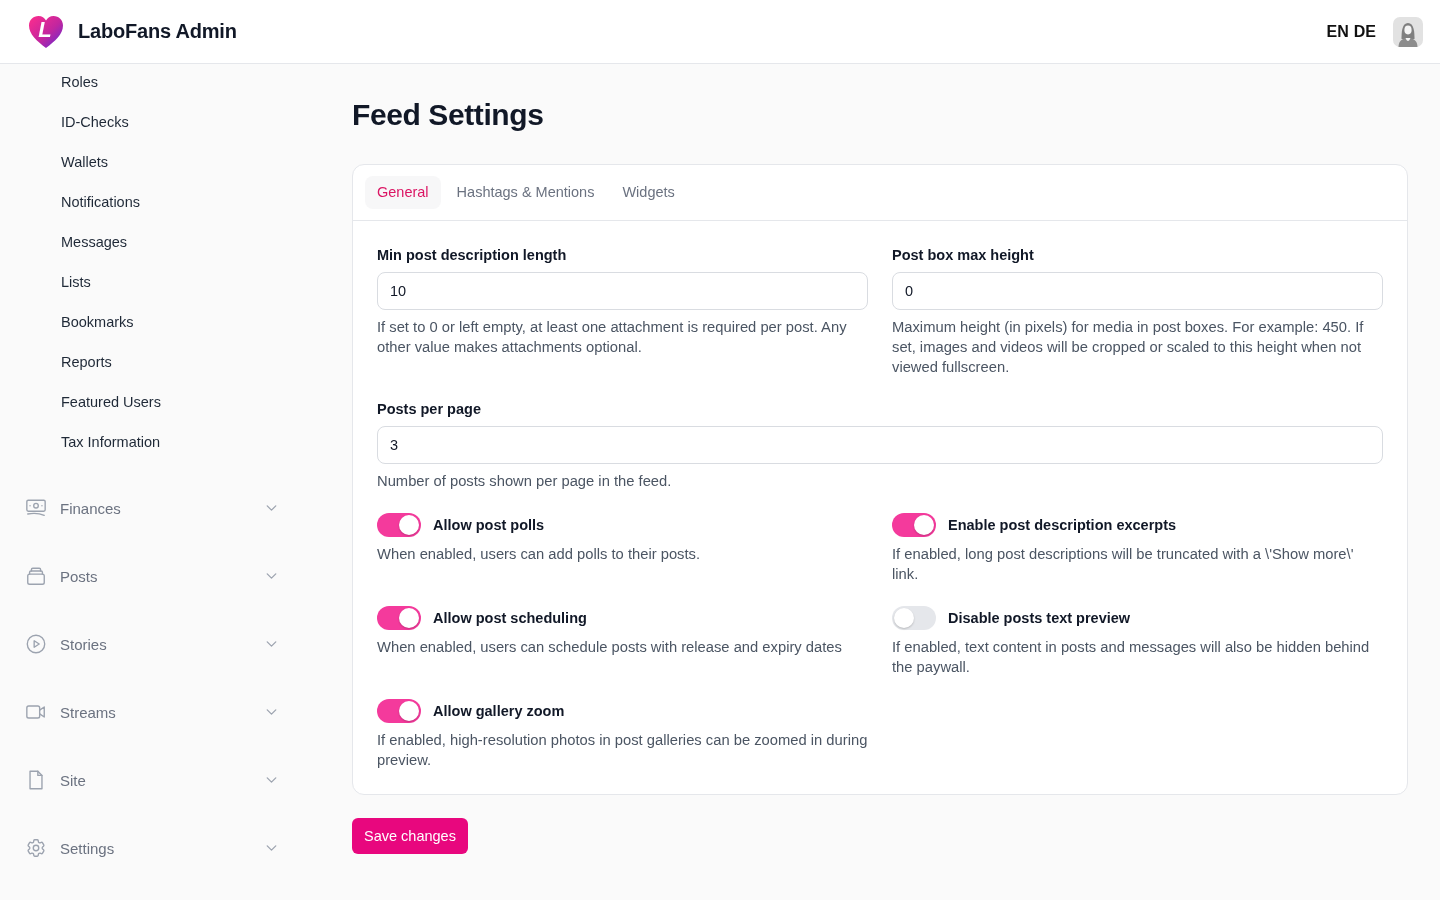 The height and width of the screenshot is (900, 1440). I want to click on sidebar-menu-item: Site, so click(151, 780).